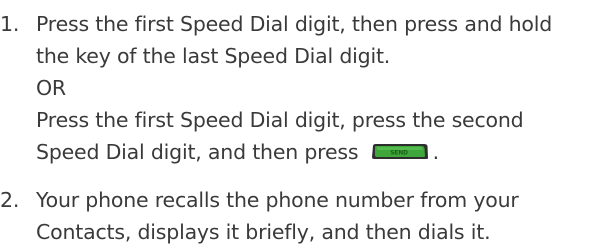 This screenshot has width=596, height=251. Describe the element at coordinates (197, 152) in the screenshot. I see `step-1-text-before-key: Speed Dial digit, and then press` at that location.